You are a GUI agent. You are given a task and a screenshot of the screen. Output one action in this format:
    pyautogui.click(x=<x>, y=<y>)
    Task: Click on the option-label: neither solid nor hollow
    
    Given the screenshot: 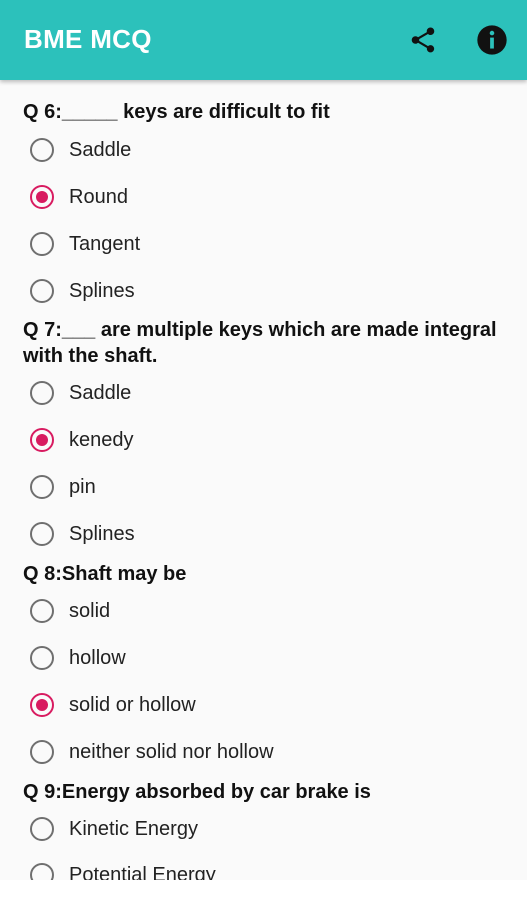 What is the action you would take?
    pyautogui.click(x=171, y=751)
    